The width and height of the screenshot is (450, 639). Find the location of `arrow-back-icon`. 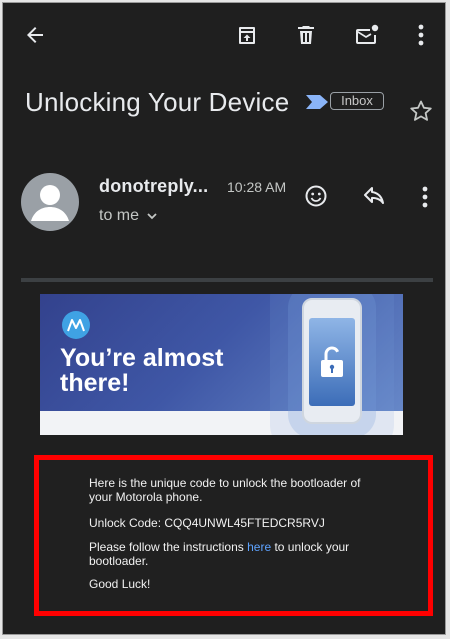

arrow-back-icon is located at coordinates (35, 35).